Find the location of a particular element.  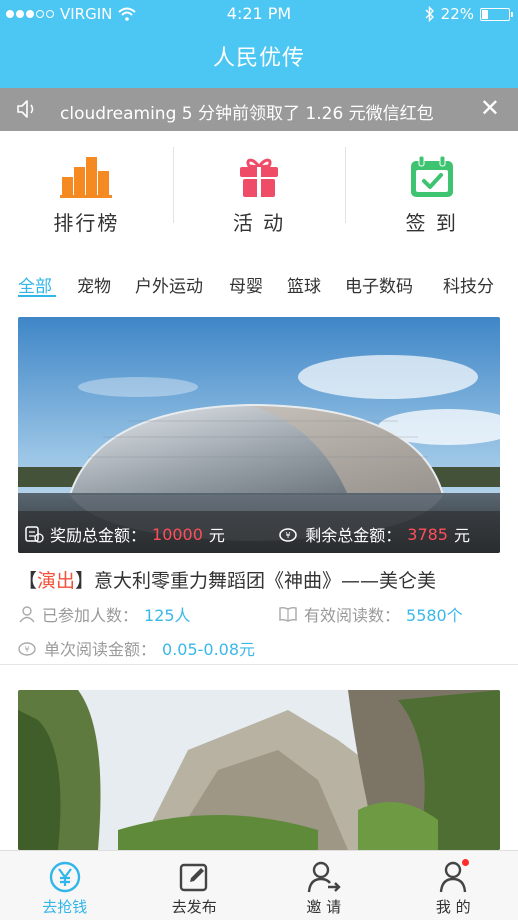

per-read-meta: ¥ 单次阅读金额： 0.05-0.08元 is located at coordinates (136, 648).